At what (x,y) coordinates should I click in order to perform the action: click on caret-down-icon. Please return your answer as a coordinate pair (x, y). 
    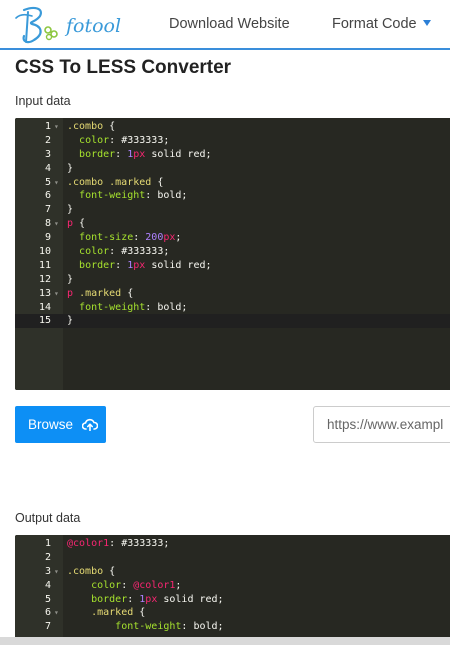
    Looking at the image, I should click on (426, 23).